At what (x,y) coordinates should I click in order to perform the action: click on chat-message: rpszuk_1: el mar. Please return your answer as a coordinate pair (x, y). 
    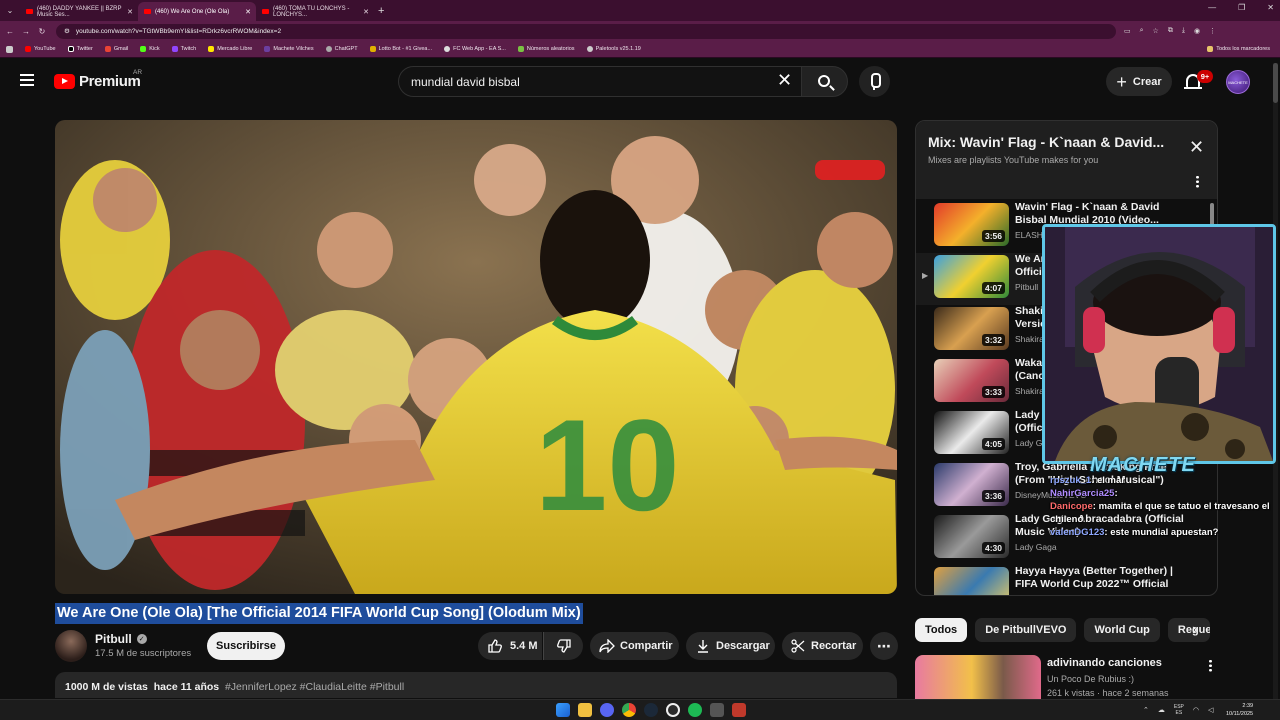
    Looking at the image, I should click on (1087, 480).